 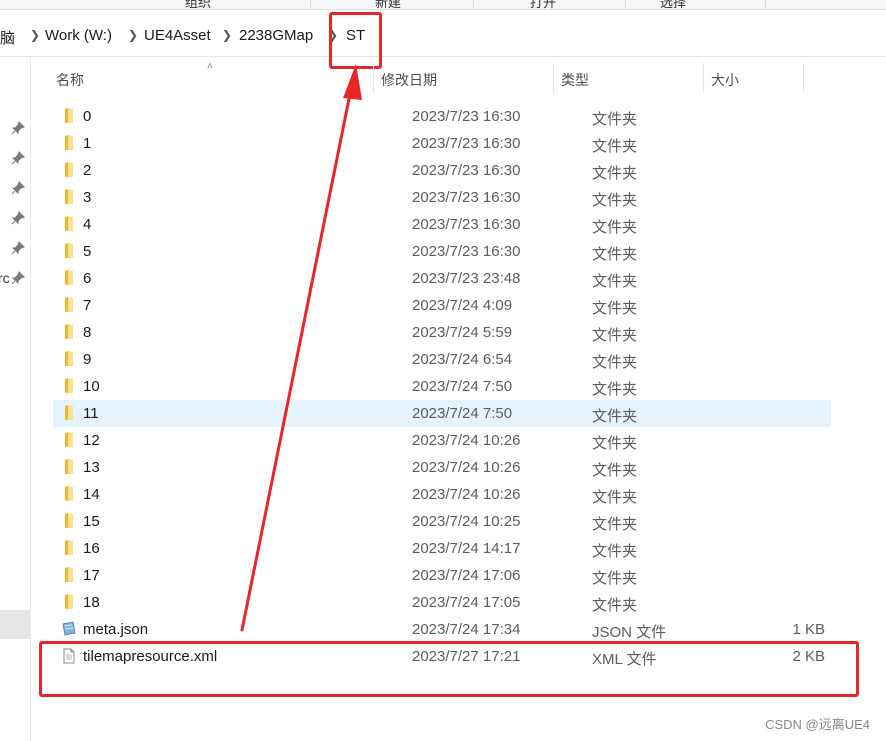 I want to click on ribbon-select-label: 选择, so click(x=673, y=5).